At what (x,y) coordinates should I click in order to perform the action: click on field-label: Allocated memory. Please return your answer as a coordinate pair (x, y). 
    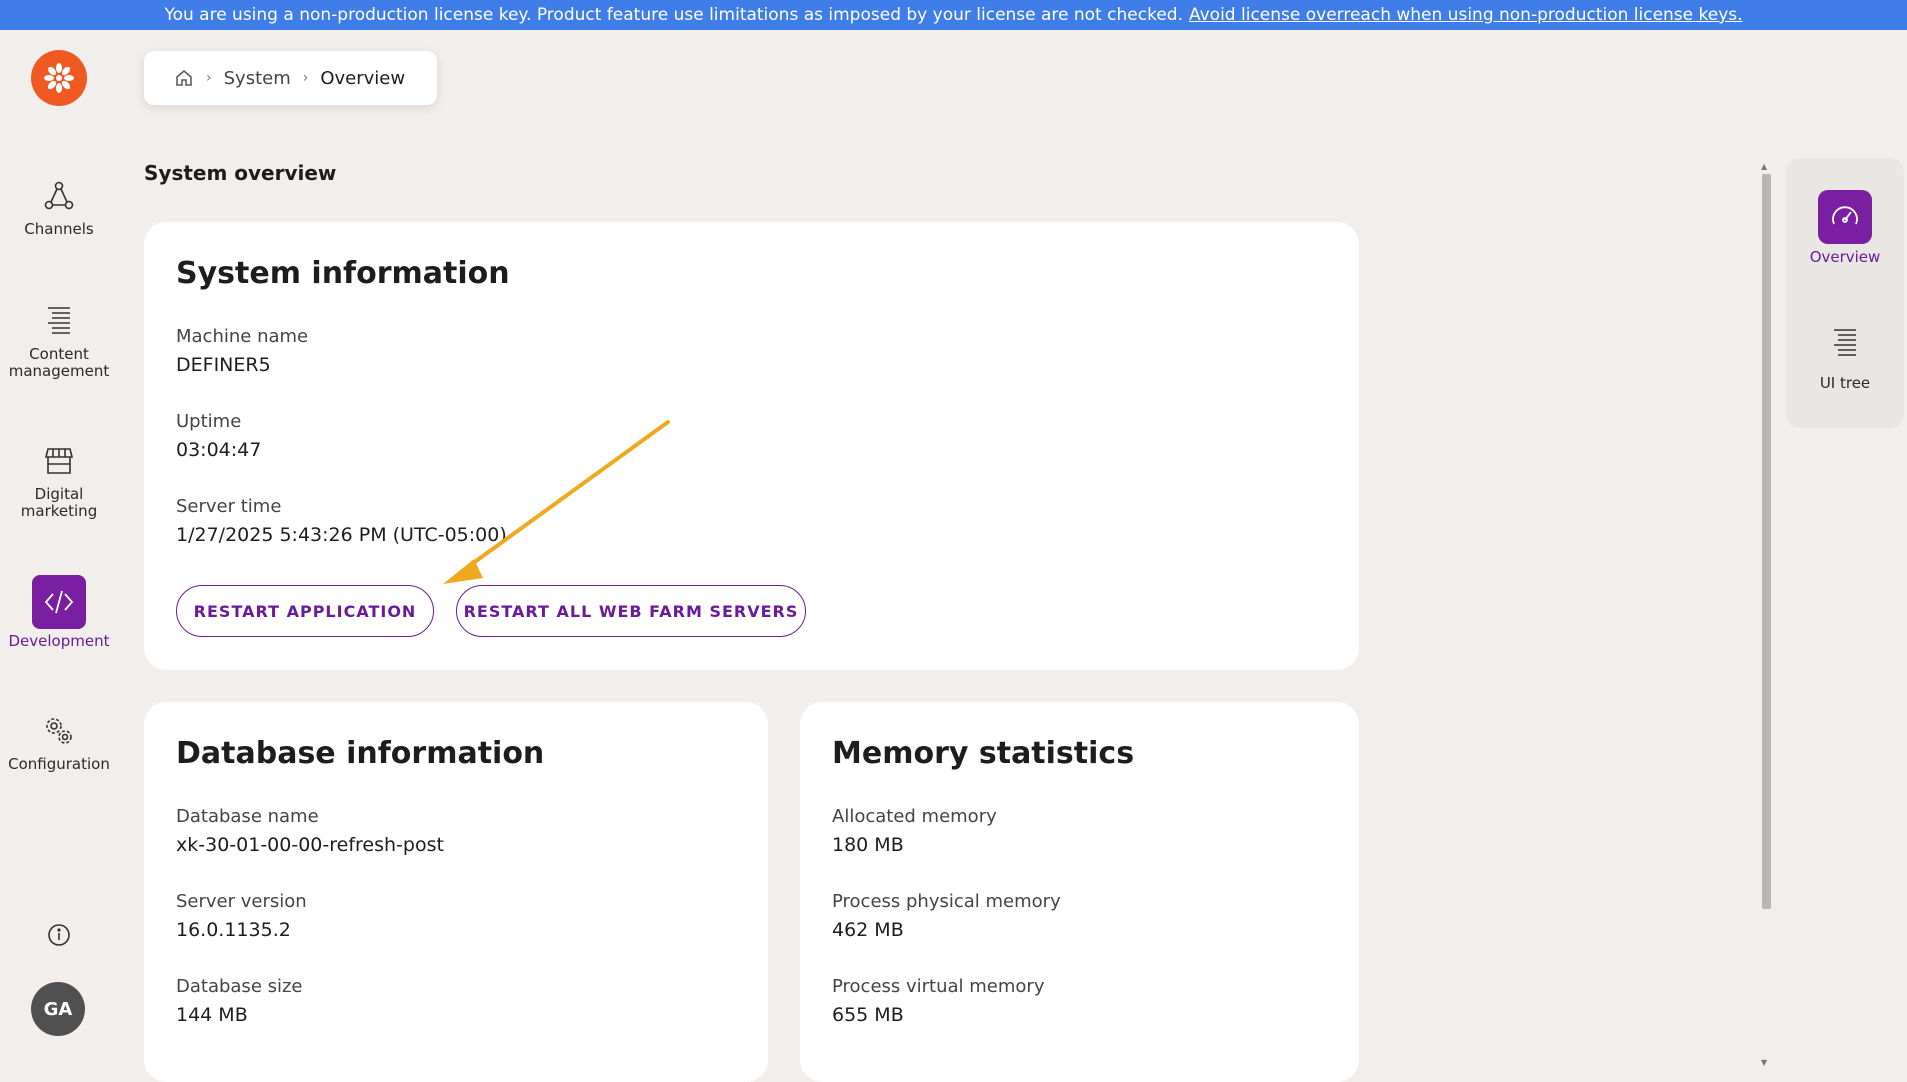
    Looking at the image, I should click on (914, 816).